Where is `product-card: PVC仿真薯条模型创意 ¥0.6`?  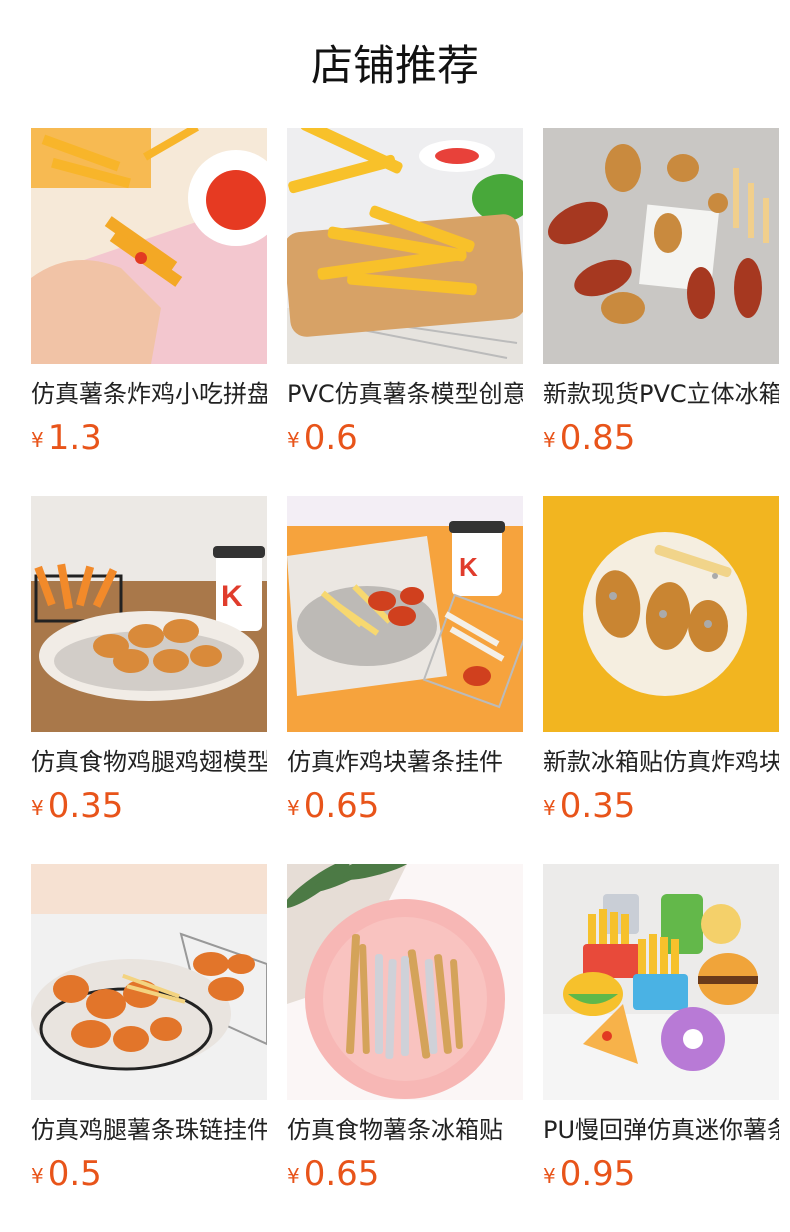 product-card: PVC仿真薯条模型创意 ¥0.6 is located at coordinates (405, 298).